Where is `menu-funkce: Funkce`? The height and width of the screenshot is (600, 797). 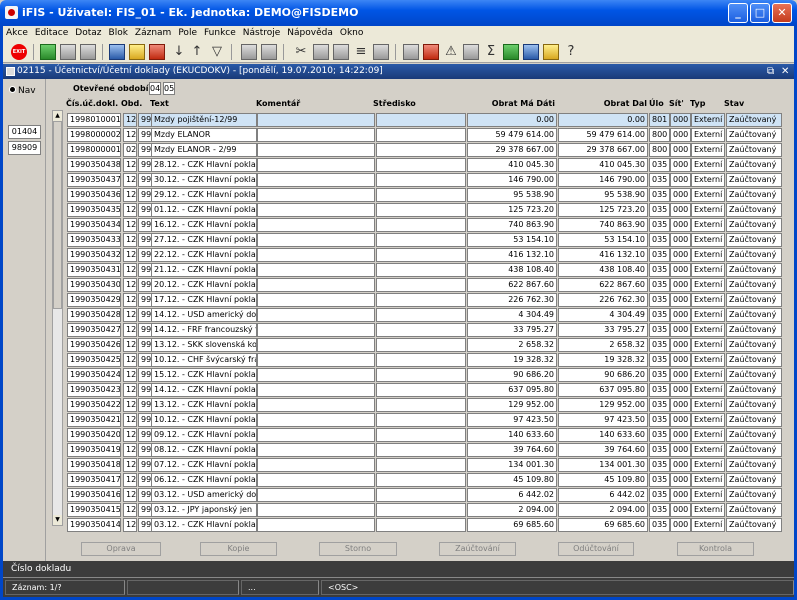
menu-funkce: Funkce is located at coordinates (220, 33).